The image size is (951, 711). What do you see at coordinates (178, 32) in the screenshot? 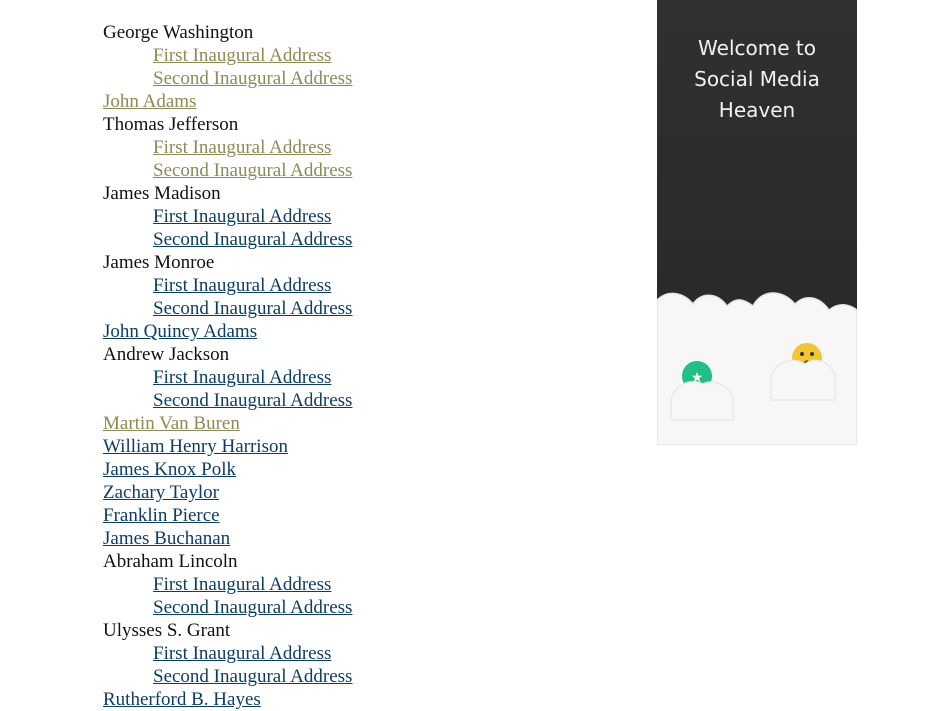
I see `president-name: George Washington` at bounding box center [178, 32].